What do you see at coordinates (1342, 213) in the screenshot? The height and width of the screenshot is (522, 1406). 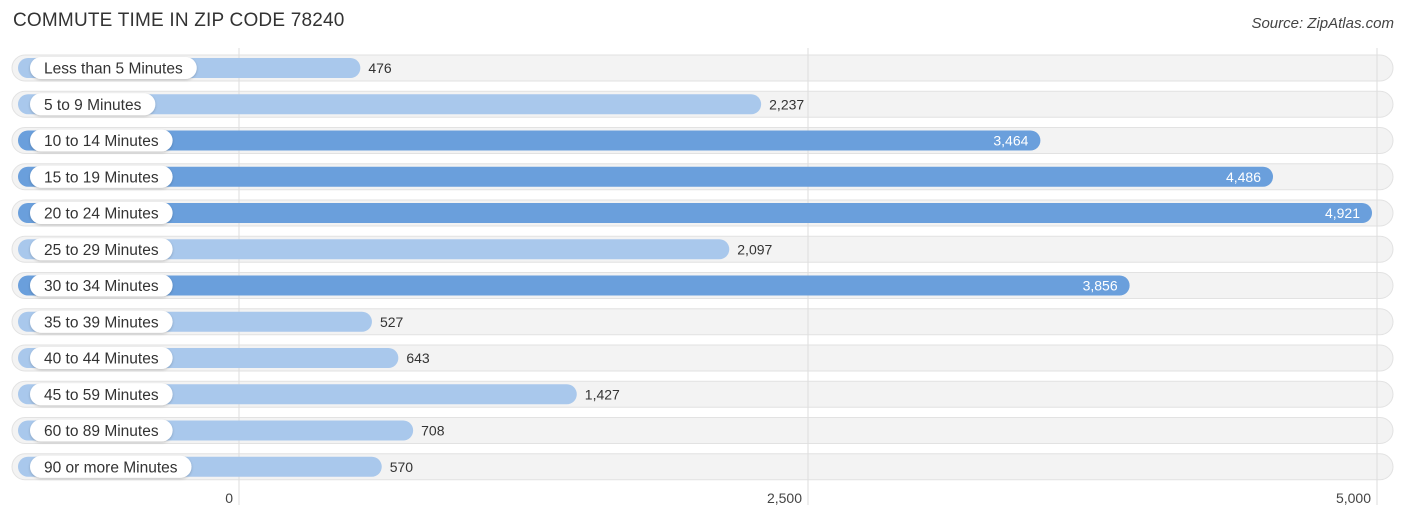 I see `value-label: 4,921` at bounding box center [1342, 213].